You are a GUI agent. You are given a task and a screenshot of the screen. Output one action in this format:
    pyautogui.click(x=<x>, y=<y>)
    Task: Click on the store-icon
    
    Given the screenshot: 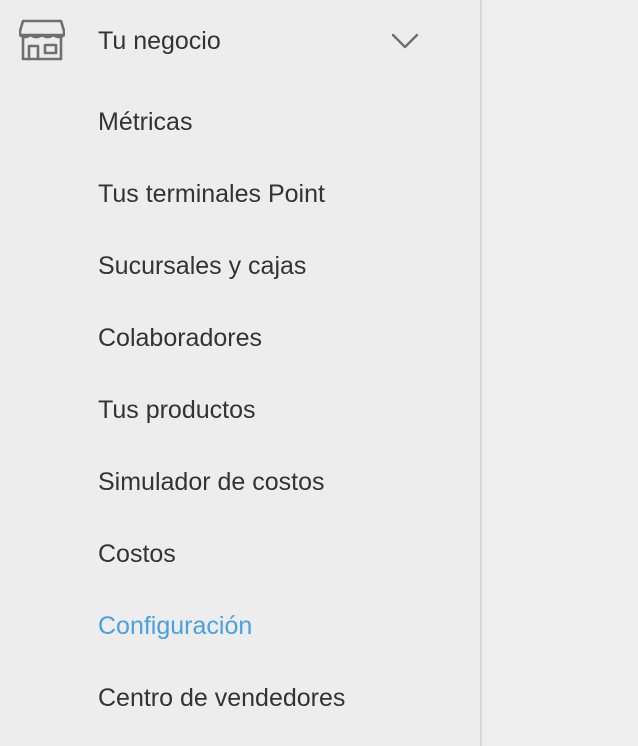 What is the action you would take?
    pyautogui.click(x=42, y=40)
    